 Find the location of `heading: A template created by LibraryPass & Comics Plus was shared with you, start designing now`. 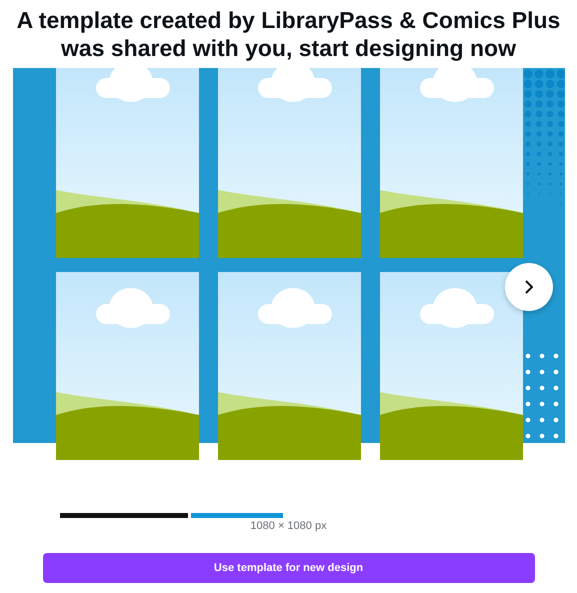

heading: A template created by LibraryPass & Comics Plus was shared with you, start designing now is located at coordinates (289, 34).